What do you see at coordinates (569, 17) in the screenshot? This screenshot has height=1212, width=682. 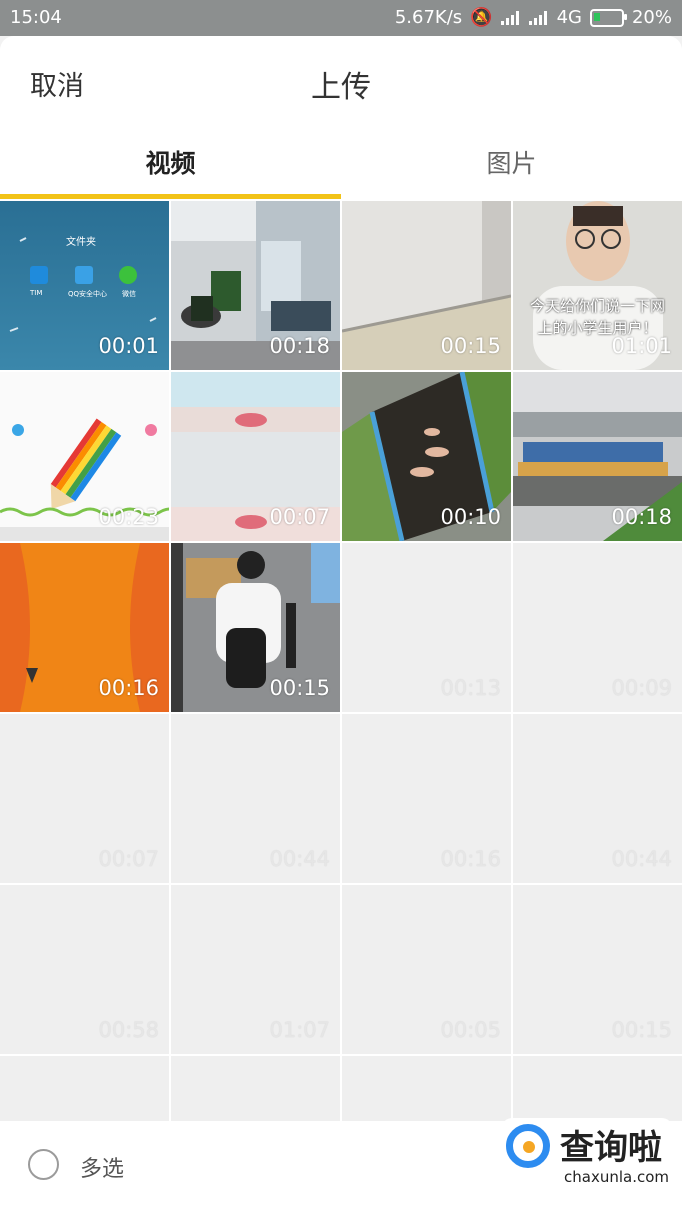 I see `network-type: 4G` at bounding box center [569, 17].